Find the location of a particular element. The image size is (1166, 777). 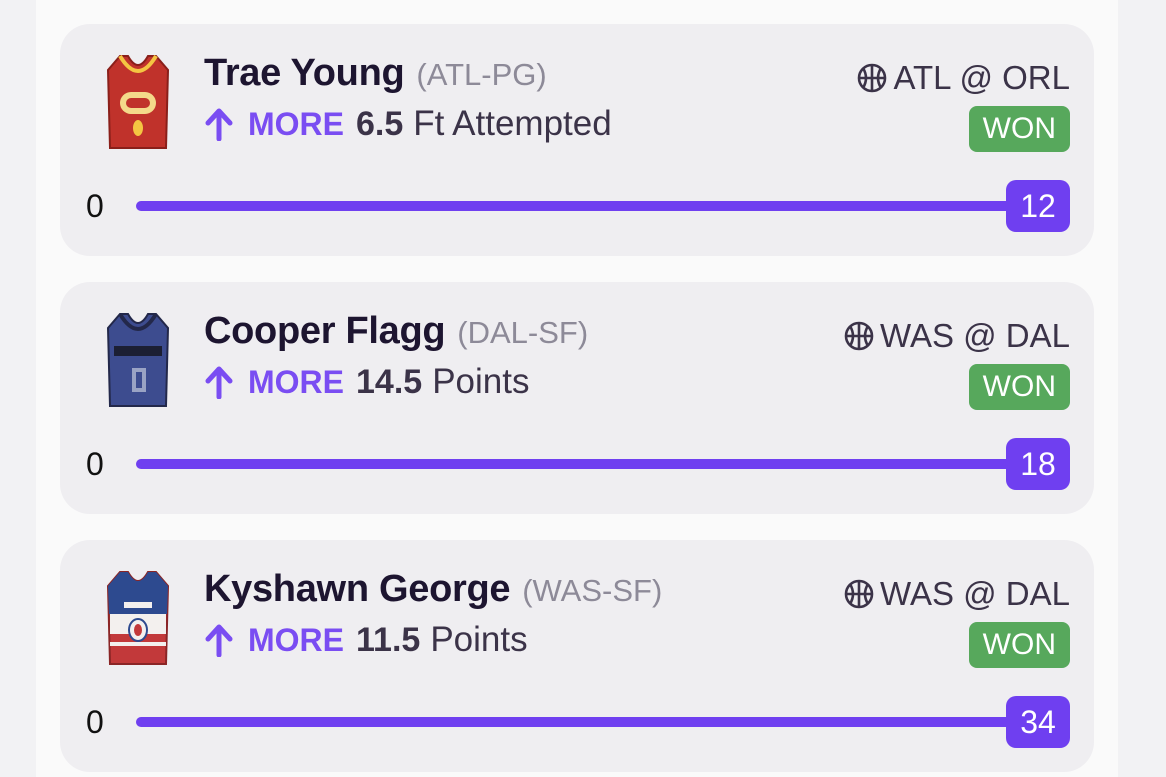

pick-line-value: 11.5 is located at coordinates (388, 639).